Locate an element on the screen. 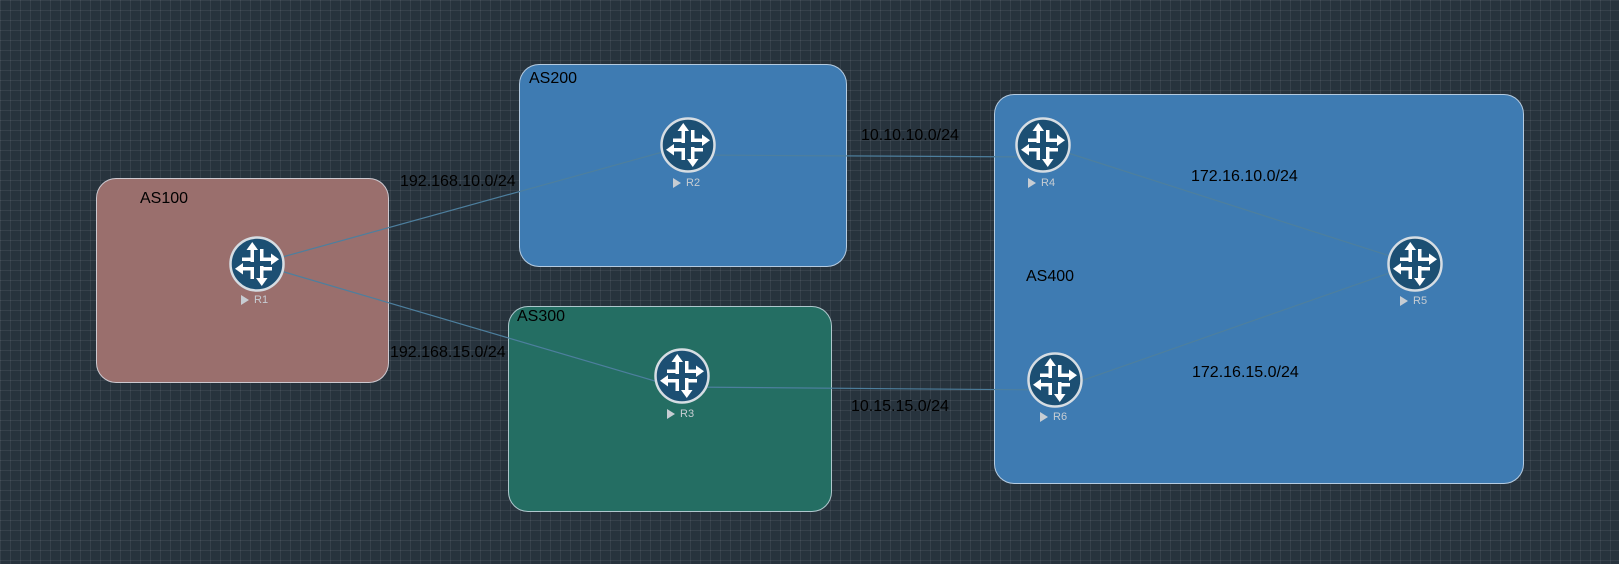 The height and width of the screenshot is (564, 1619). router-r5-label: R5 is located at coordinates (1413, 301).